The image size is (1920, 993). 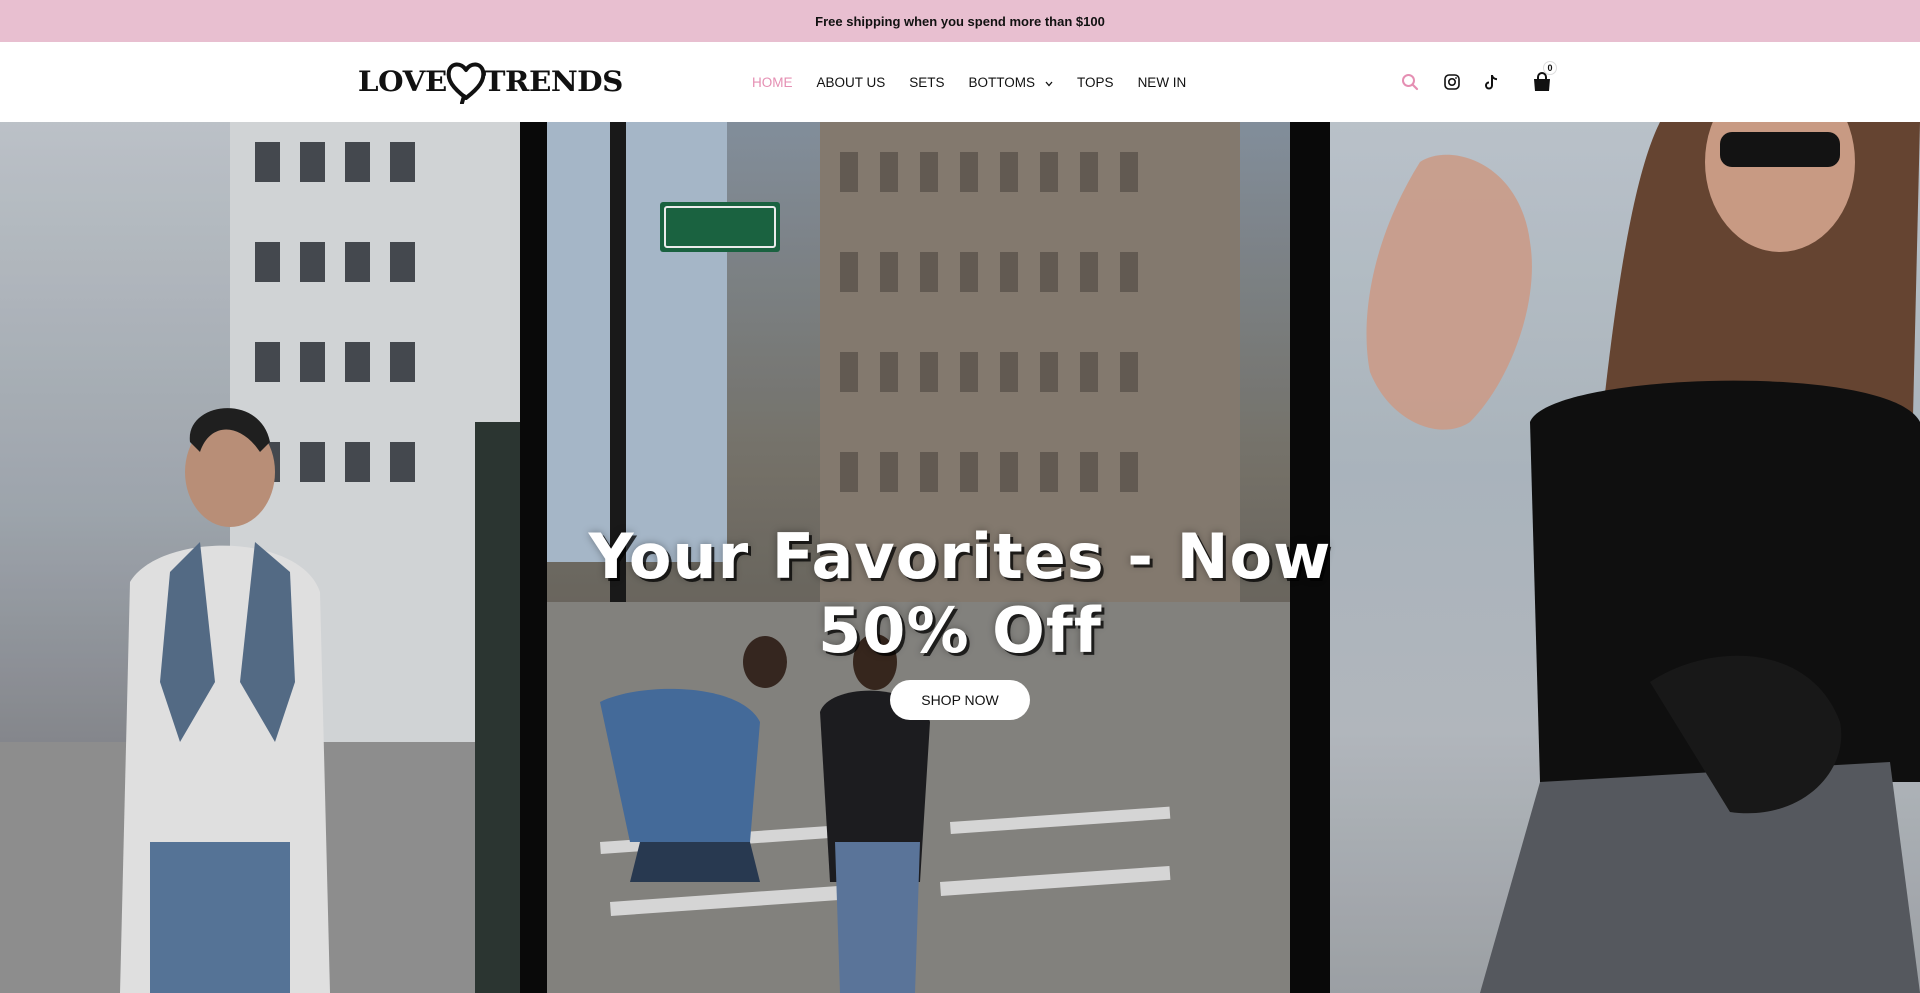 I want to click on tiktok-icon, so click(x=1491, y=82).